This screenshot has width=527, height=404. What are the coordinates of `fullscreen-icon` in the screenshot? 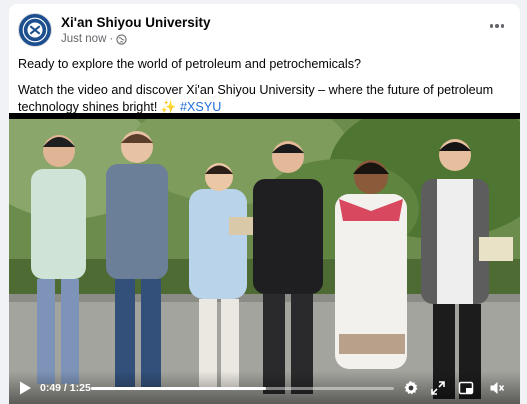 It's located at (438, 388).